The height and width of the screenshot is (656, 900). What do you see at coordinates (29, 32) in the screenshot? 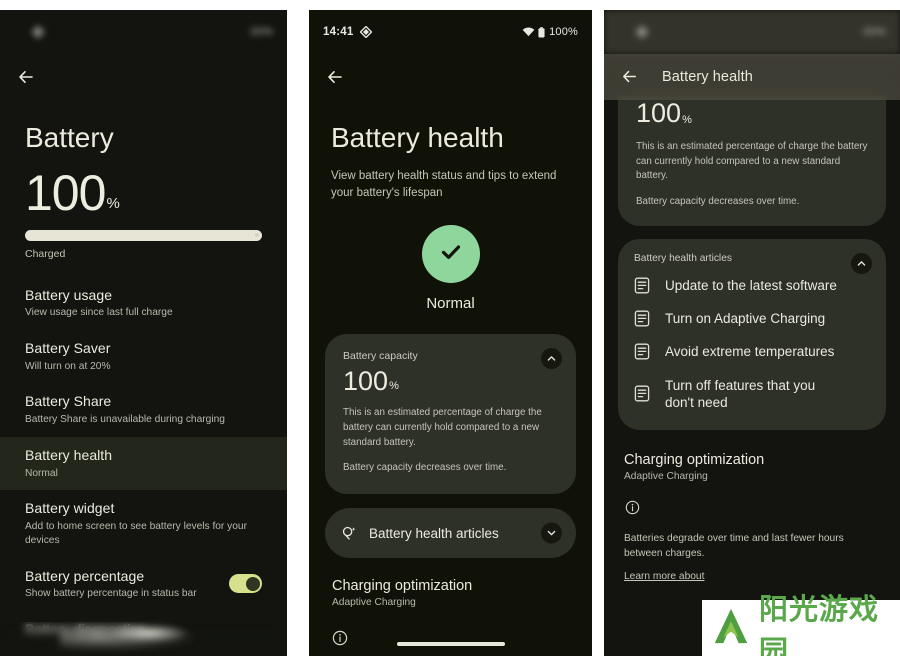
I see `status-bar-left` at bounding box center [29, 32].